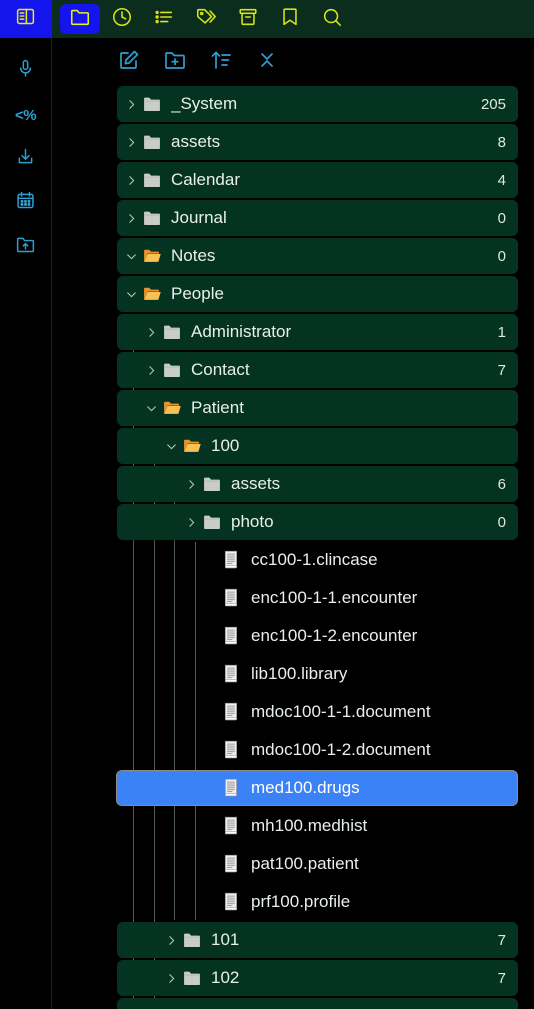  I want to click on tree-file-row: prf100.profile, so click(317, 902).